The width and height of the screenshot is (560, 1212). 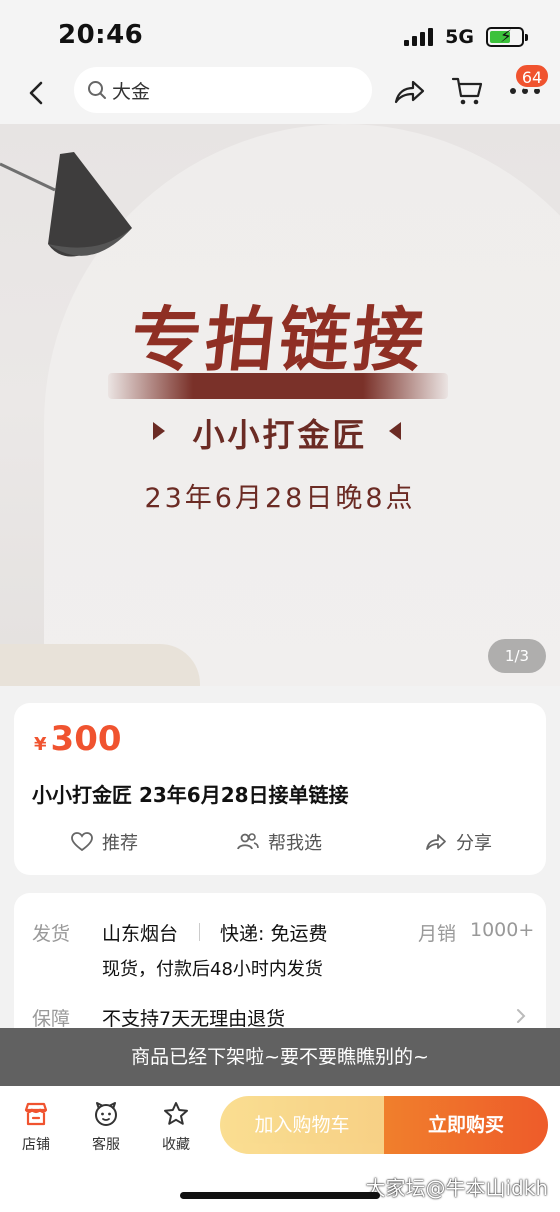 What do you see at coordinates (106, 1145) in the screenshot?
I see `customer-service-label: 客服` at bounding box center [106, 1145].